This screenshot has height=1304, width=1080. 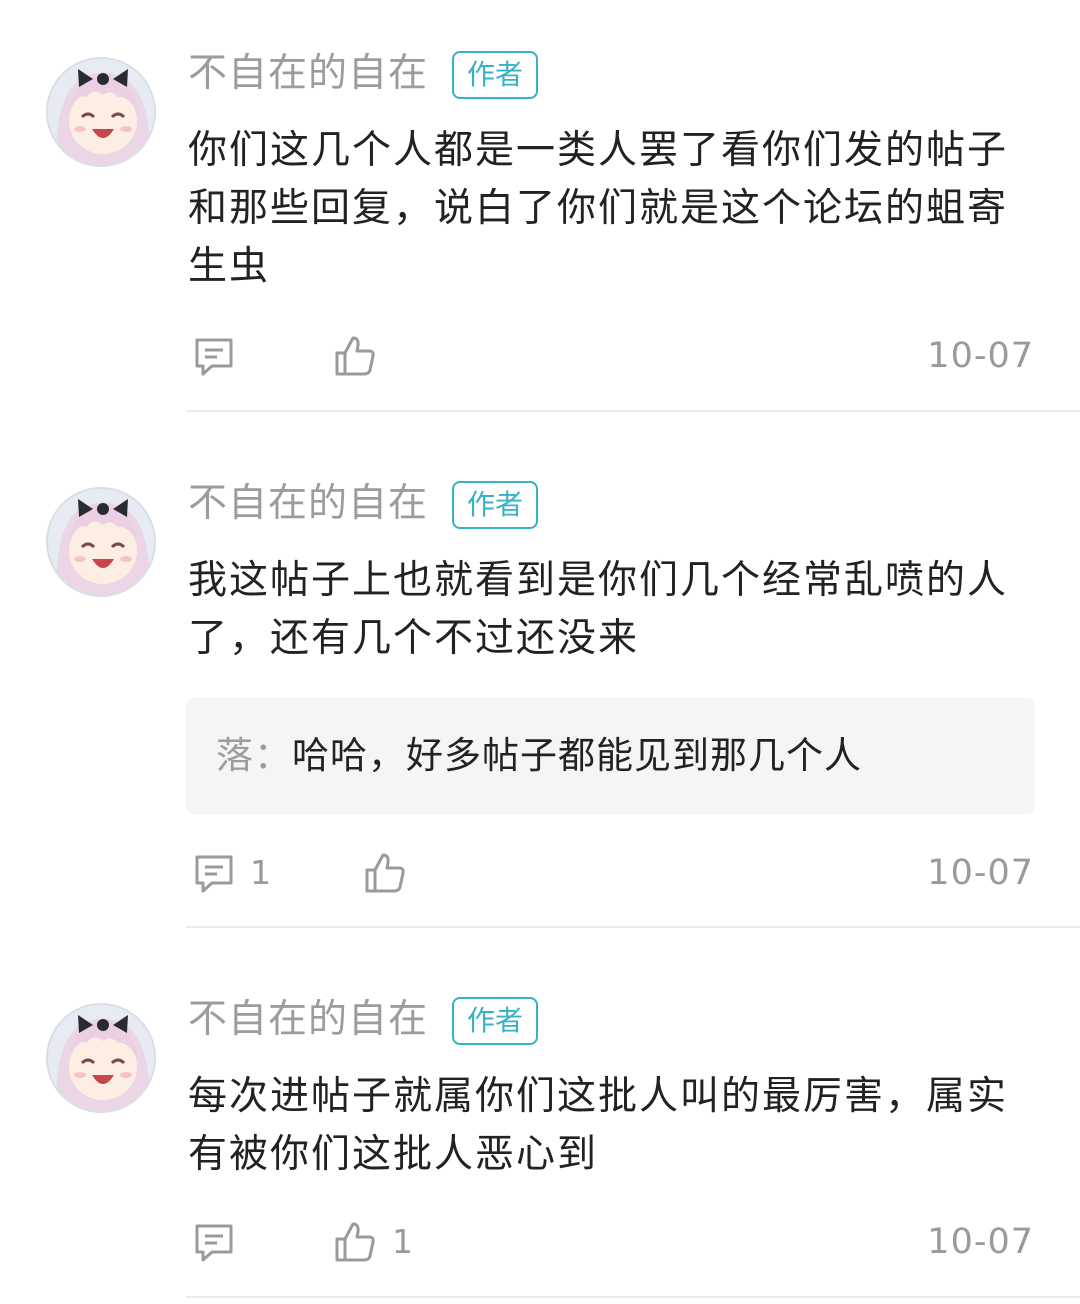 What do you see at coordinates (598, 609) in the screenshot?
I see `comment-text: 我这帖子上也就看到是你们几个经常乱喷的人了，还有几个不过还没来` at bounding box center [598, 609].